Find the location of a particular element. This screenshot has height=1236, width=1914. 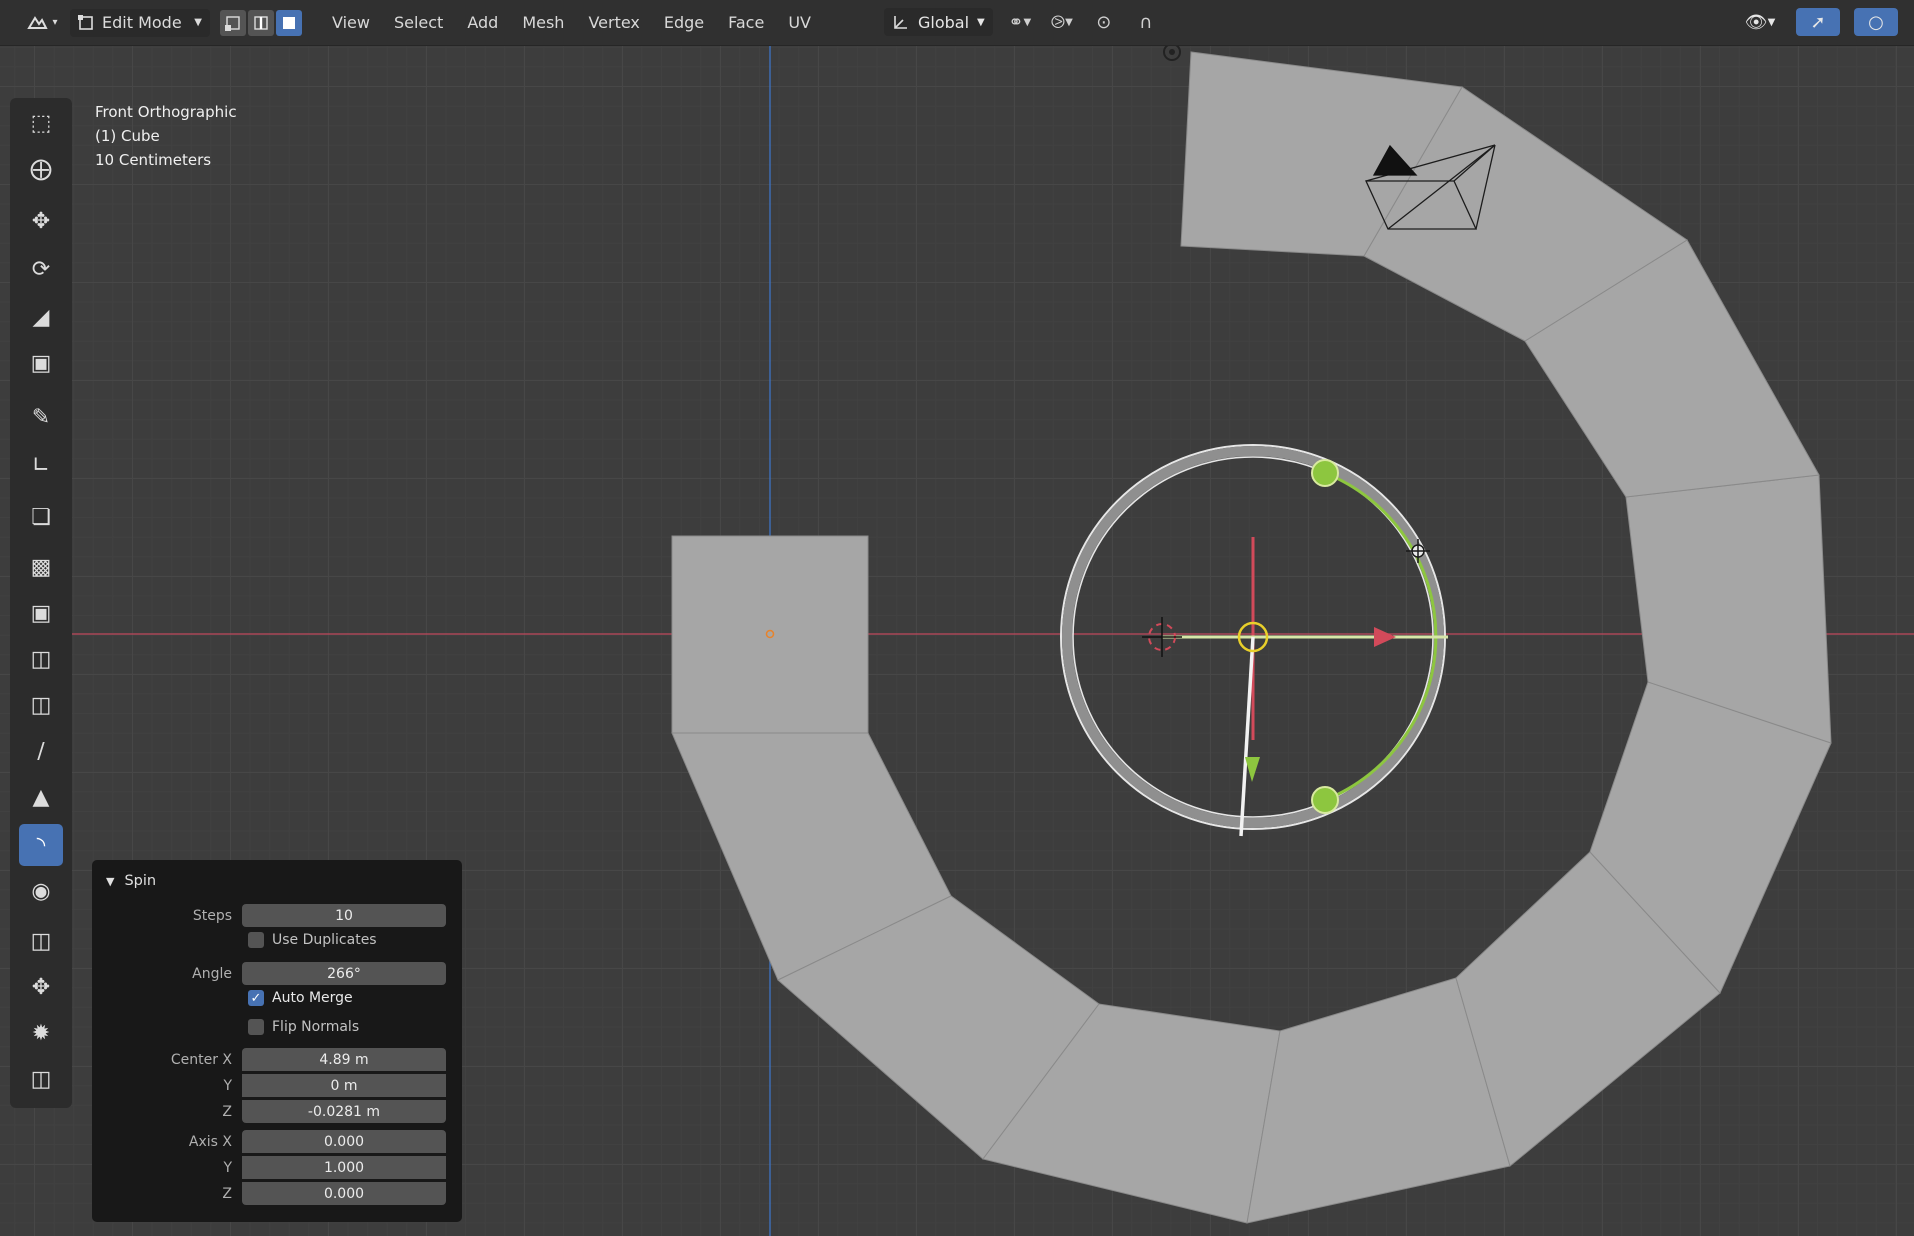

center-x-label: Center X is located at coordinates (201, 1059).